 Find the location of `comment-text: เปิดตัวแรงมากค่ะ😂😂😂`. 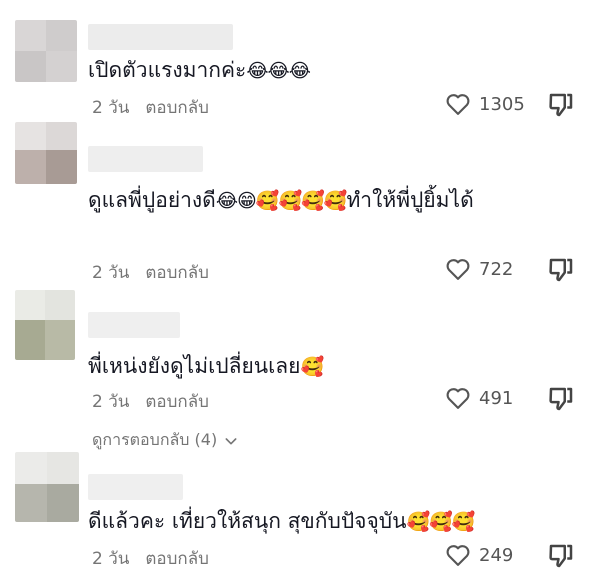

comment-text: เปิดตัวแรงมากค่ะ😂😂😂 is located at coordinates (308, 70).